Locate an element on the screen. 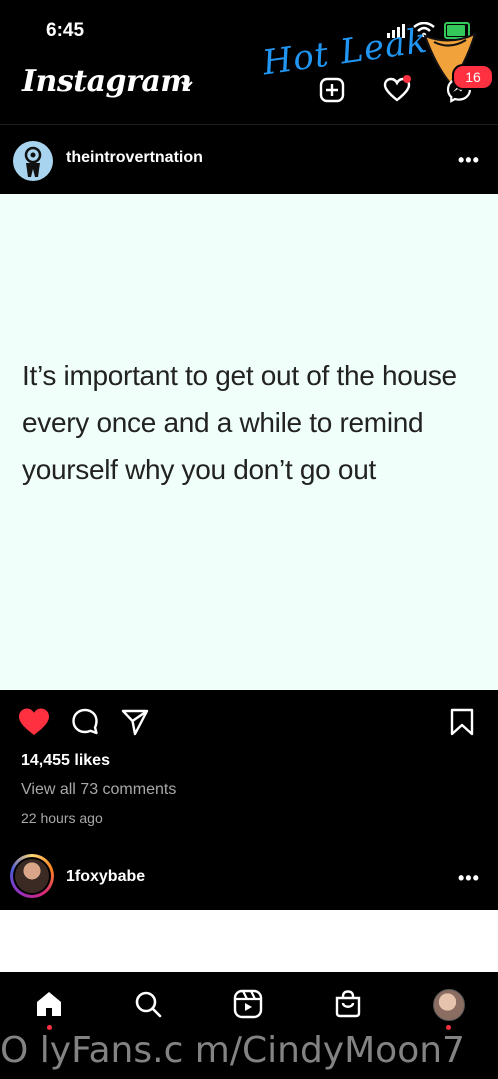 The image size is (498, 1079). profile-avatar-tab is located at coordinates (449, 1005).